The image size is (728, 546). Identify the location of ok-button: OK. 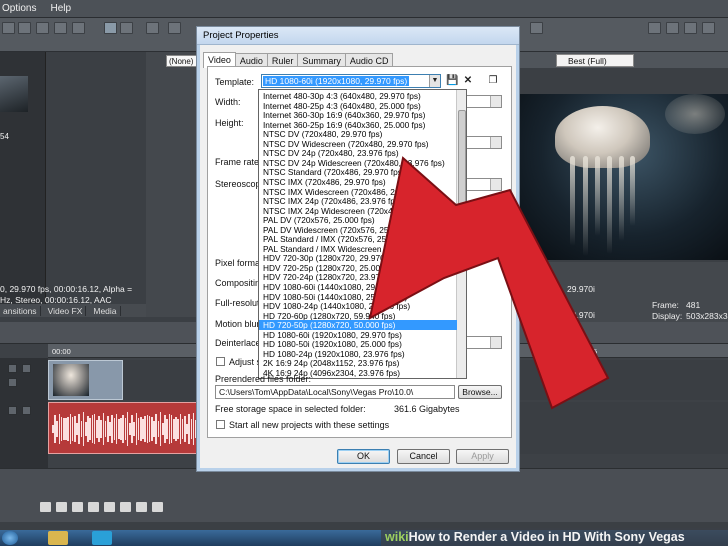
(363, 456).